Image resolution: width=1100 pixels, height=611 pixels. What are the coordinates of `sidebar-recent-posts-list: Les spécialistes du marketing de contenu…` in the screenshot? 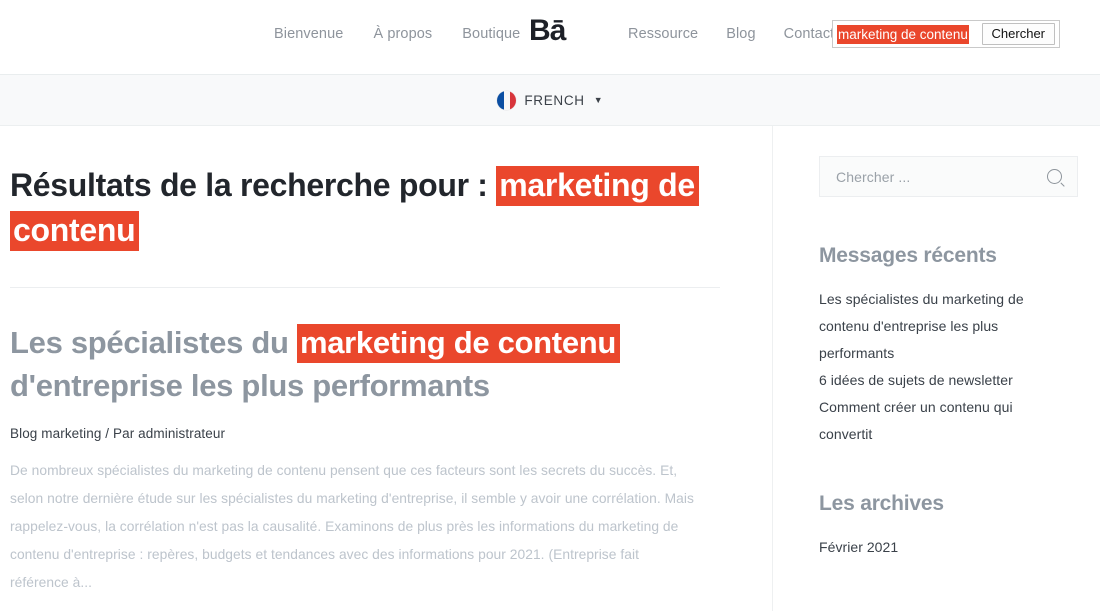 It's located at (948, 367).